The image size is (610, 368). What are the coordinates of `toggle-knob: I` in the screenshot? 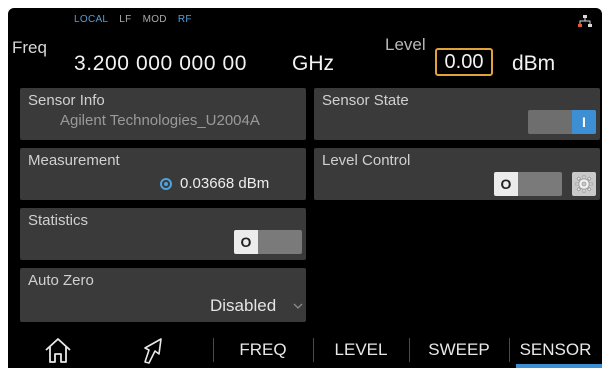 It's located at (584, 122).